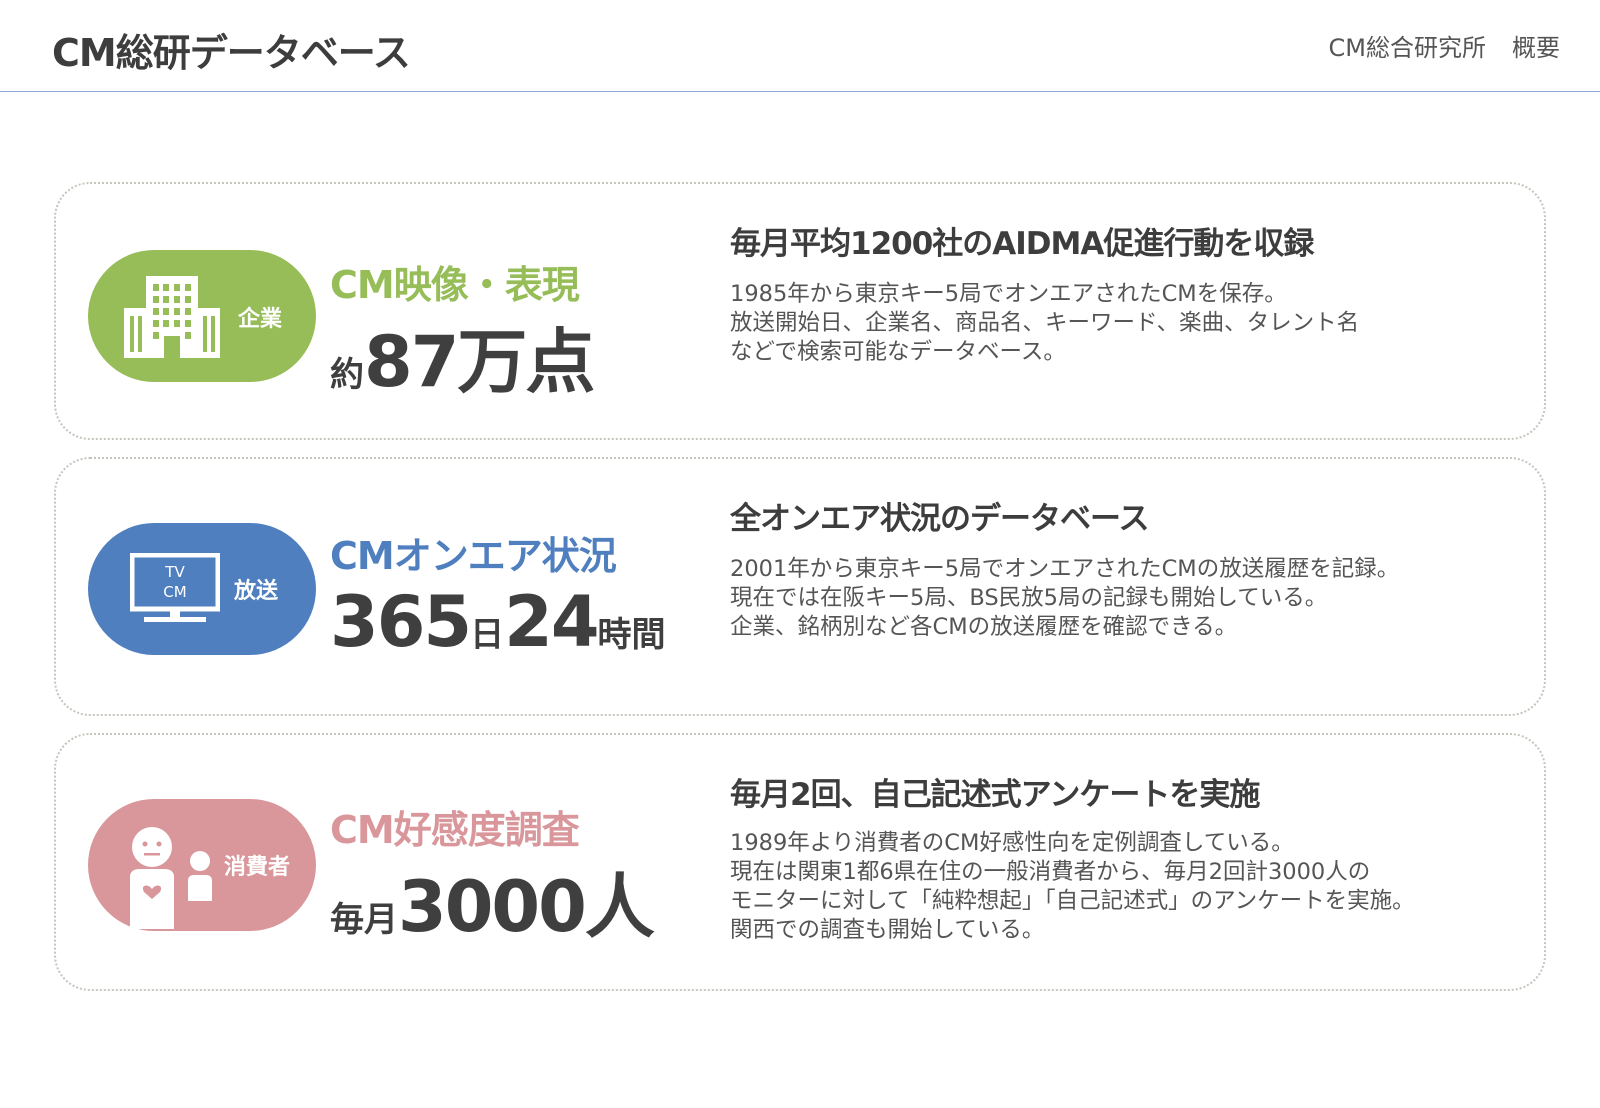  I want to click on description-line: 2001年から東京キー5局でオンエアされたCMの放送履歴を記録。, so click(1065, 569).